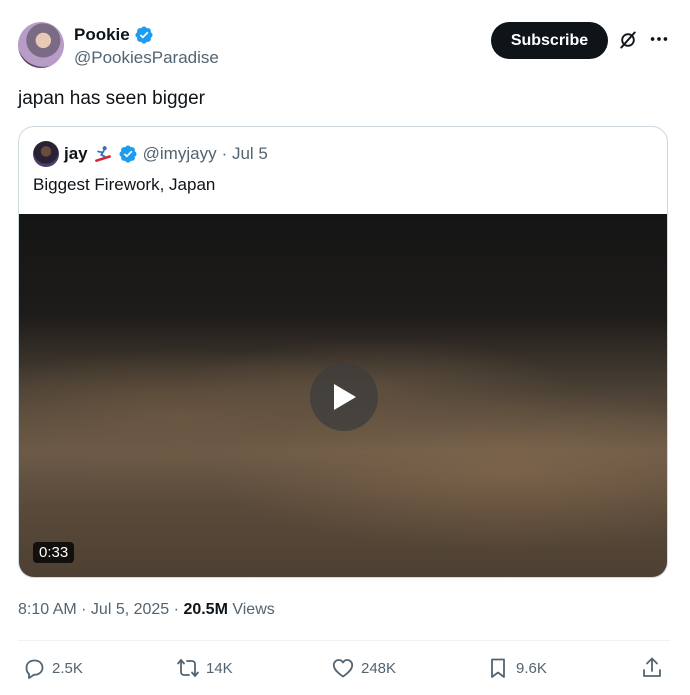 Image resolution: width=690 pixels, height=695 pixels. I want to click on quoted-tweet-text: Biggest Firework, Japan, so click(124, 184).